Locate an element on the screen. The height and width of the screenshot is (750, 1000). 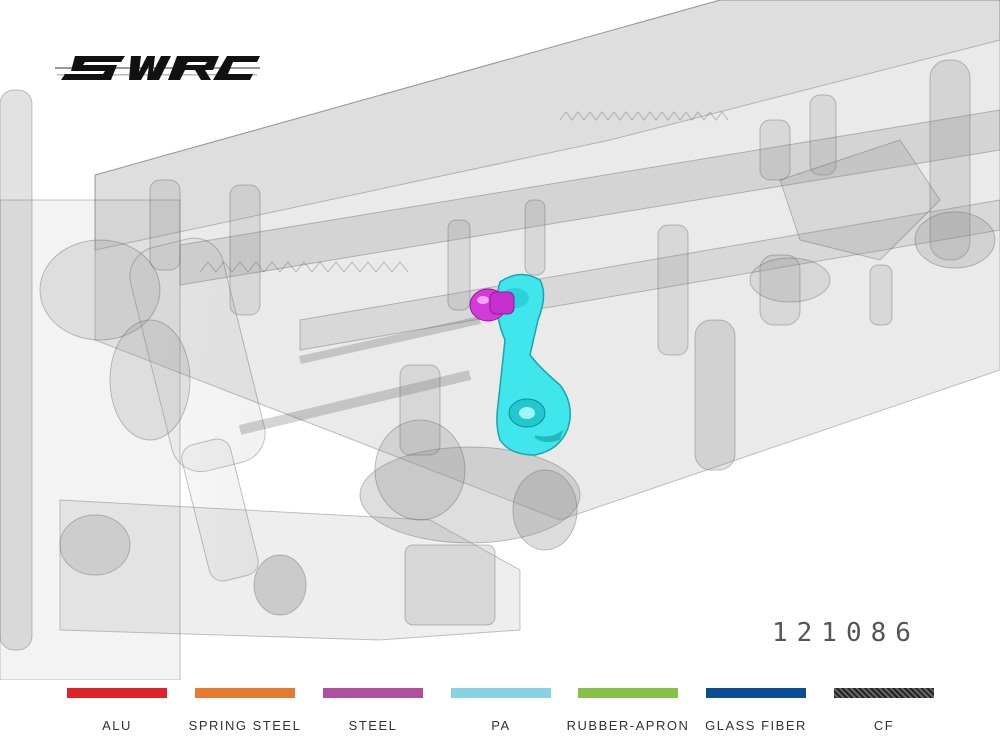
swrc-logo is located at coordinates (157, 68).